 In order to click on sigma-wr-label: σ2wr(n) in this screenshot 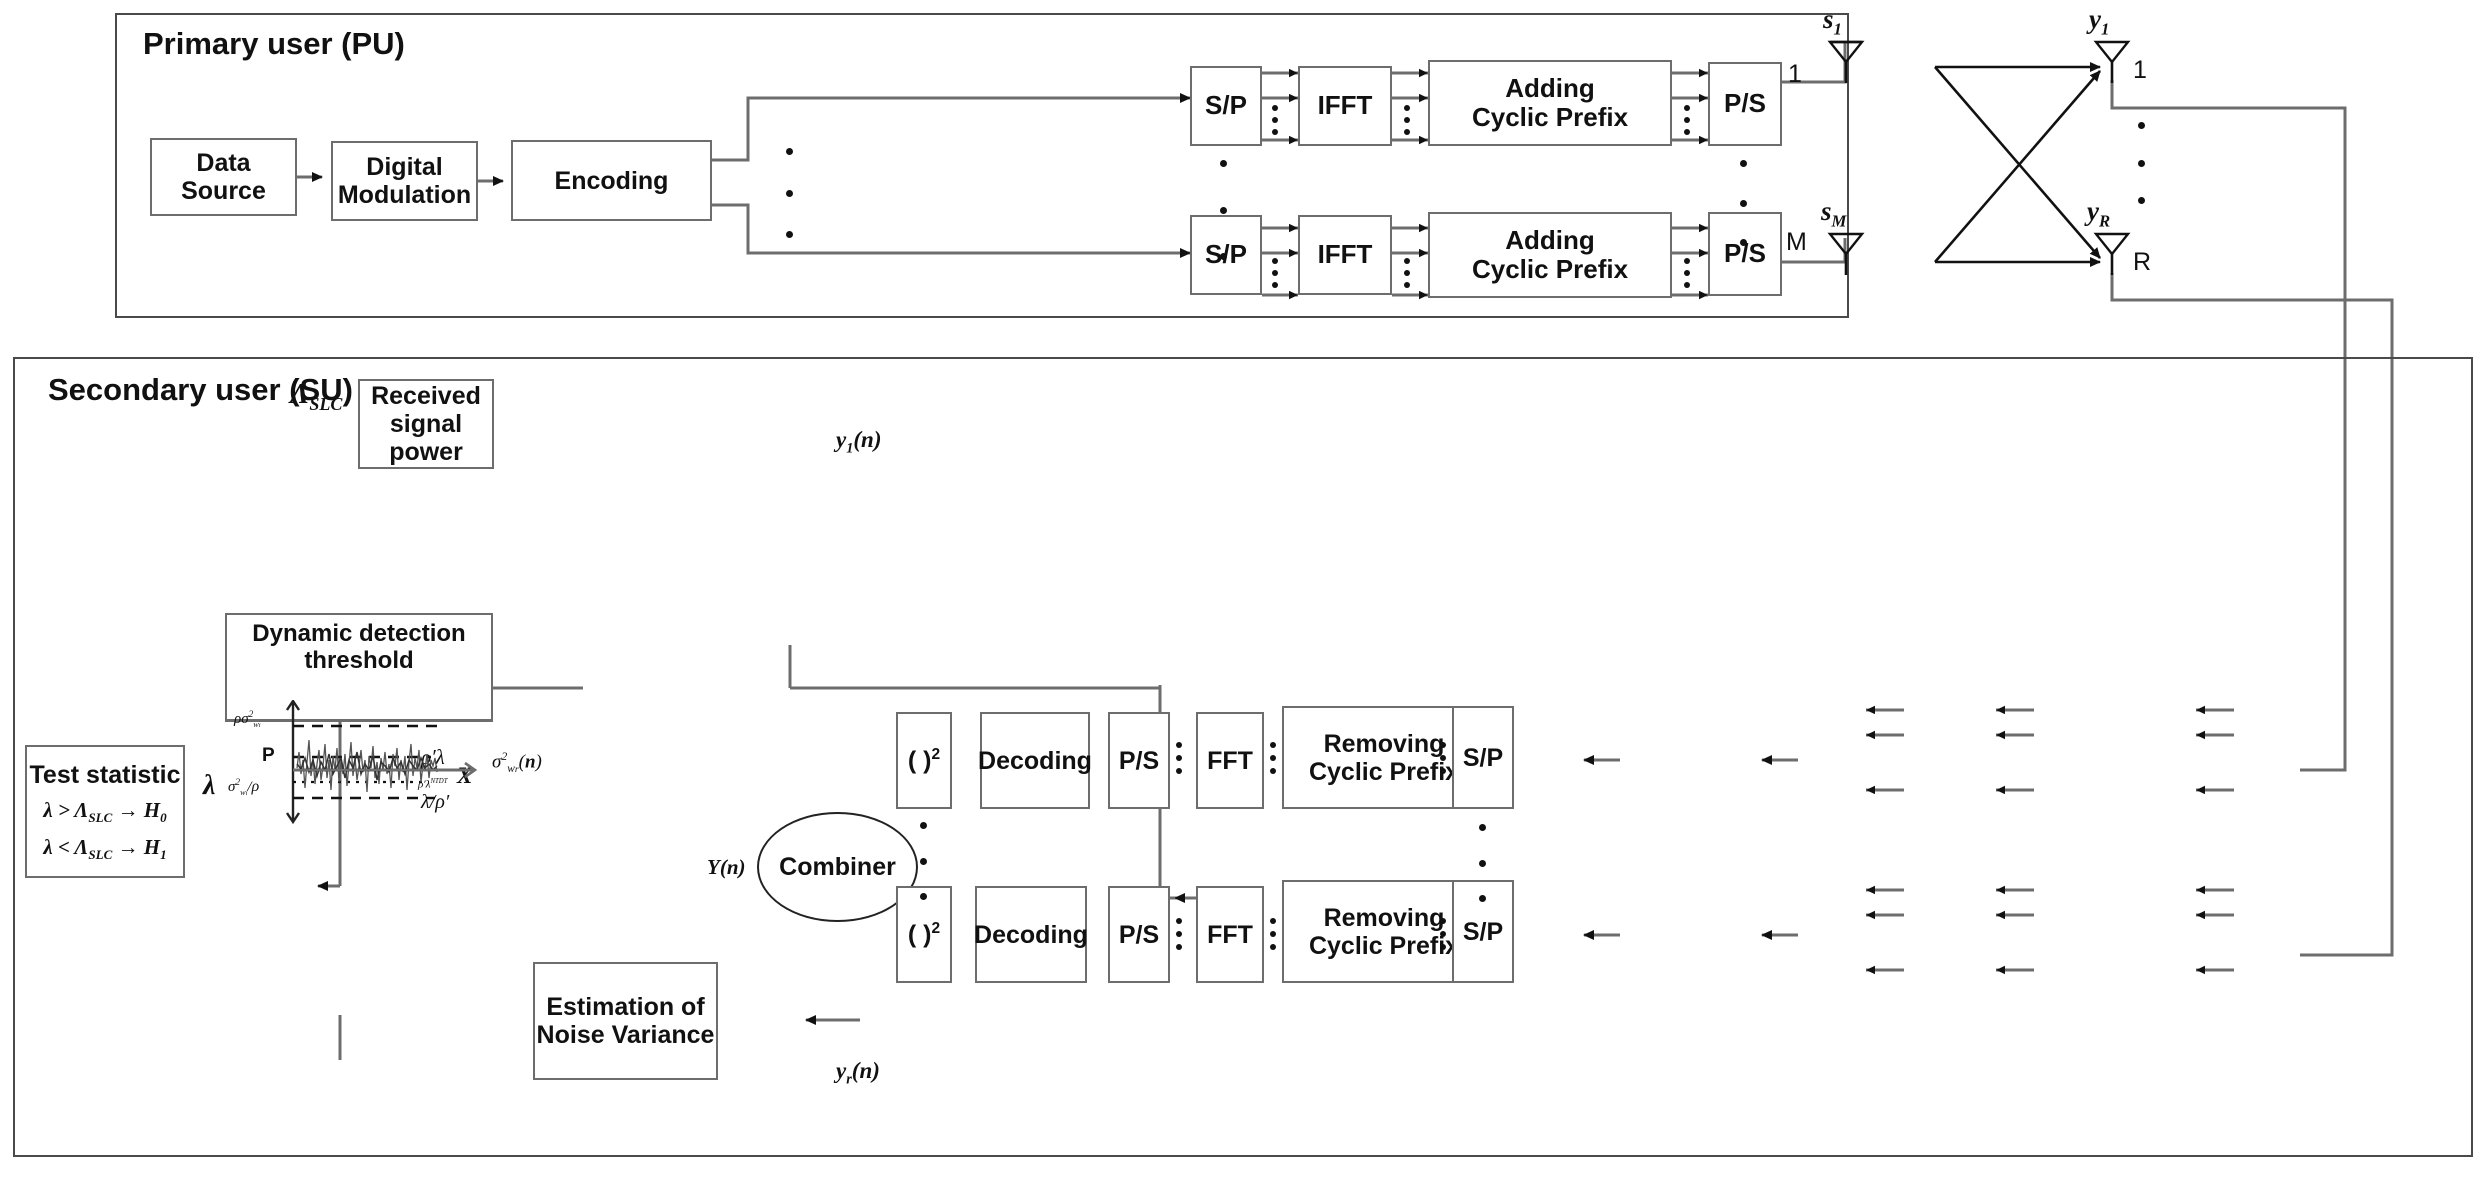, I will do `click(517, 763)`.